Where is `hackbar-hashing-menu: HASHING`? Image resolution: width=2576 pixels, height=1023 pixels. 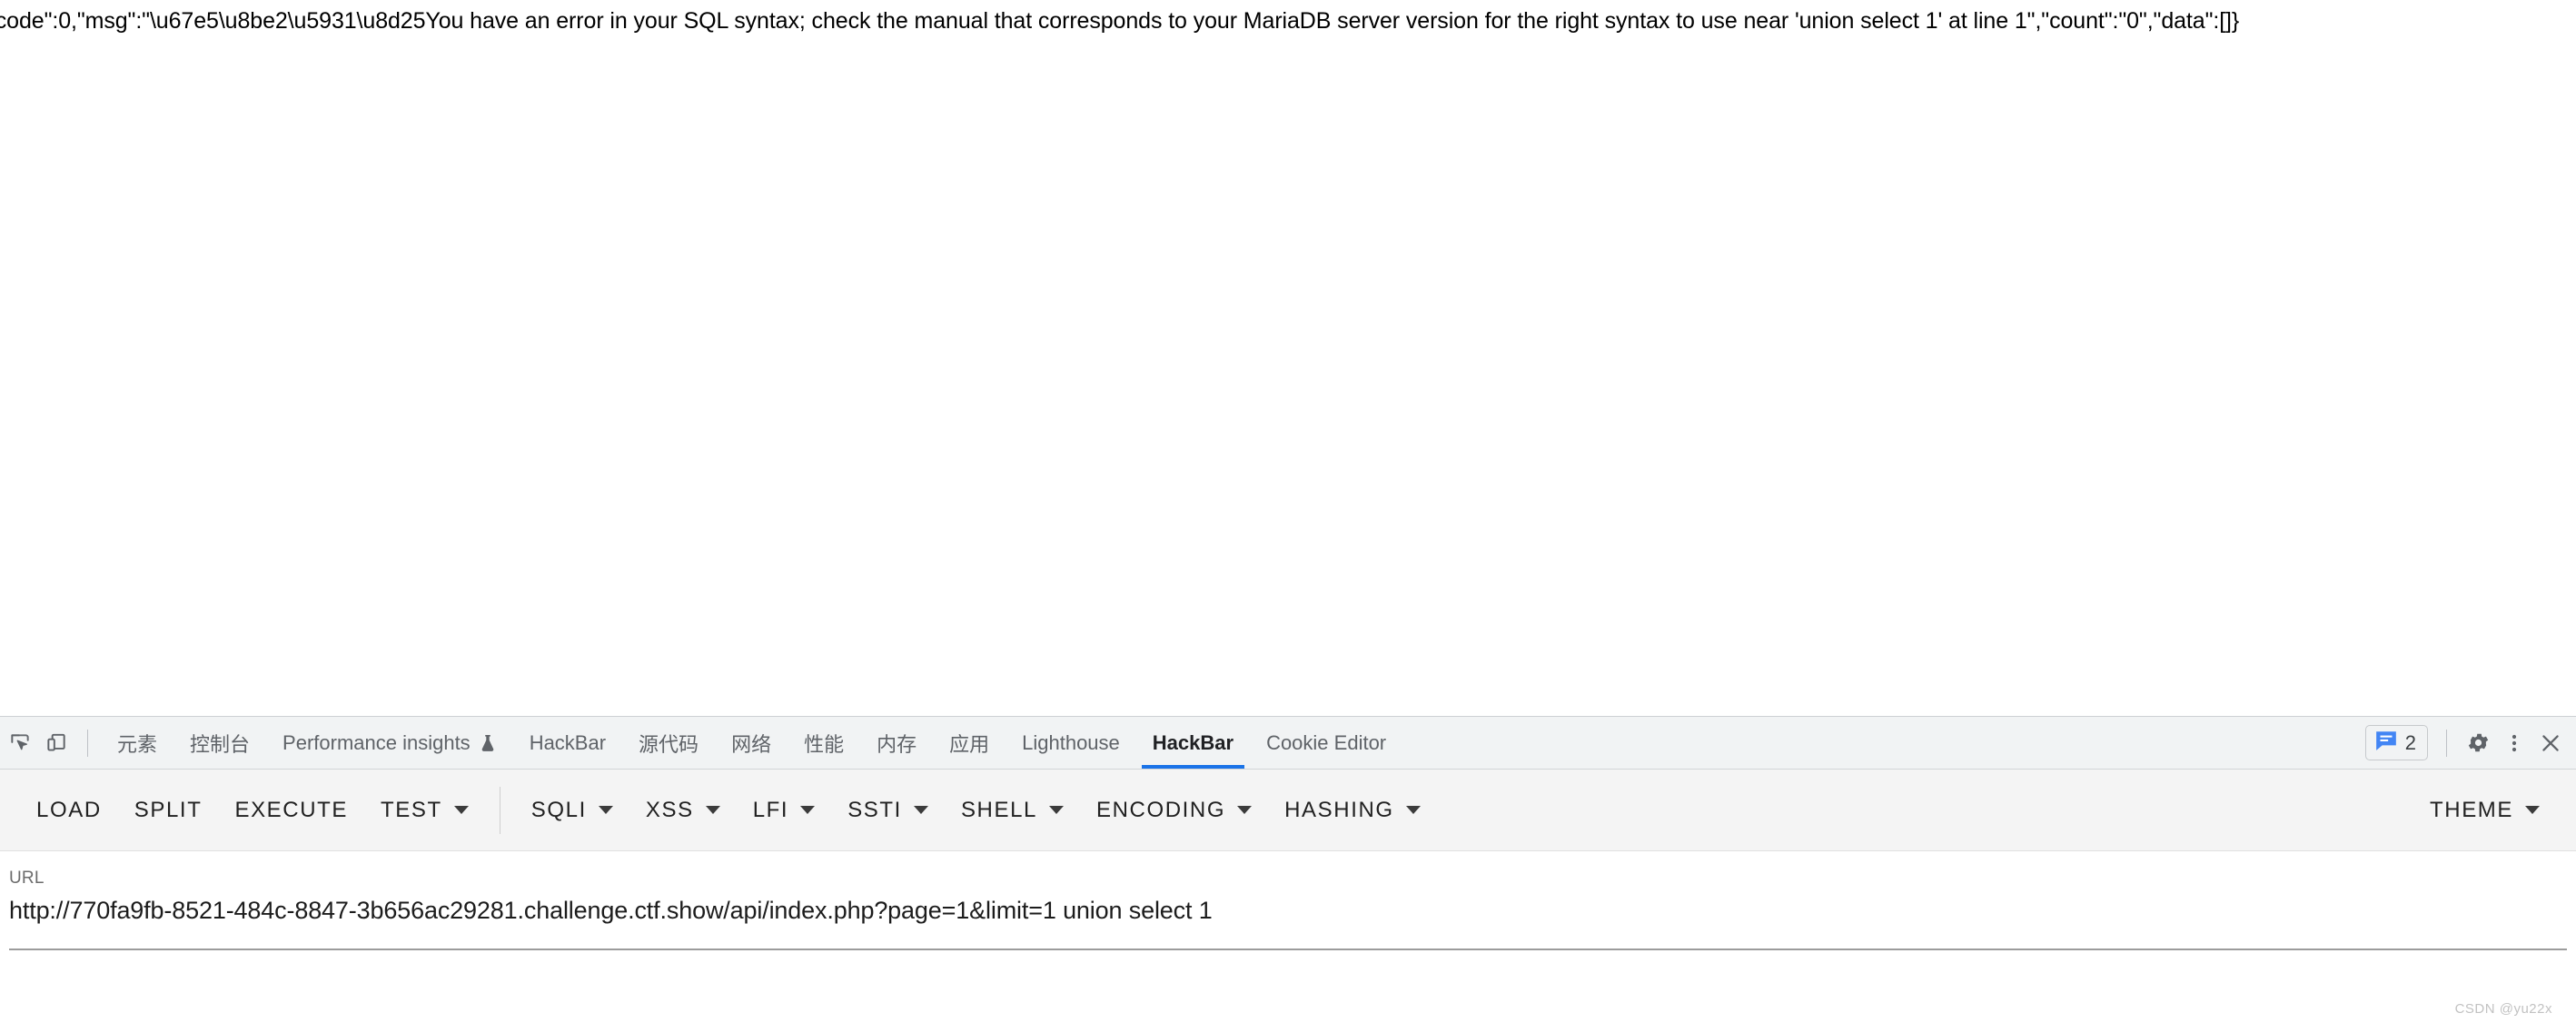 hackbar-hashing-menu: HASHING is located at coordinates (1352, 810).